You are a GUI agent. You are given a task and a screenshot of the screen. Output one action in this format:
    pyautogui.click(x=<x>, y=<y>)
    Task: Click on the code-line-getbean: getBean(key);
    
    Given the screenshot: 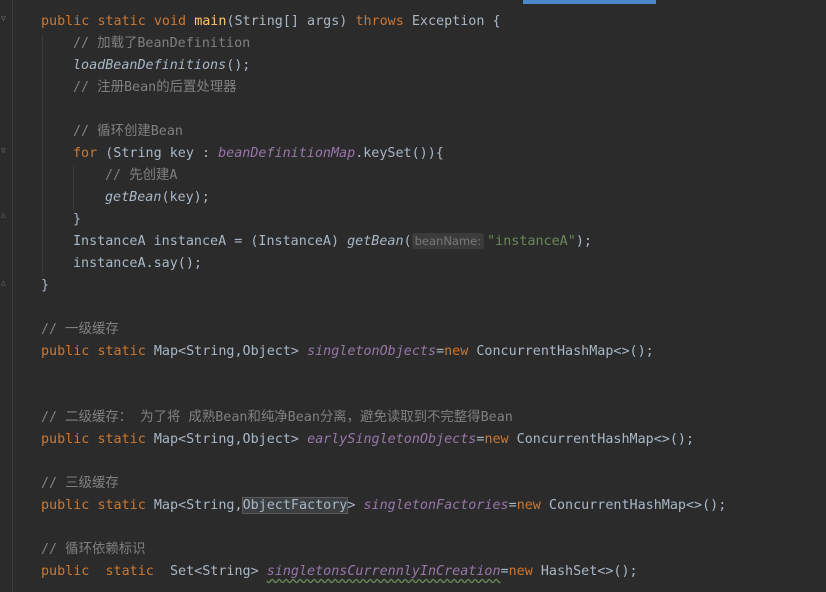 What is the action you would take?
    pyautogui.click(x=157, y=198)
    